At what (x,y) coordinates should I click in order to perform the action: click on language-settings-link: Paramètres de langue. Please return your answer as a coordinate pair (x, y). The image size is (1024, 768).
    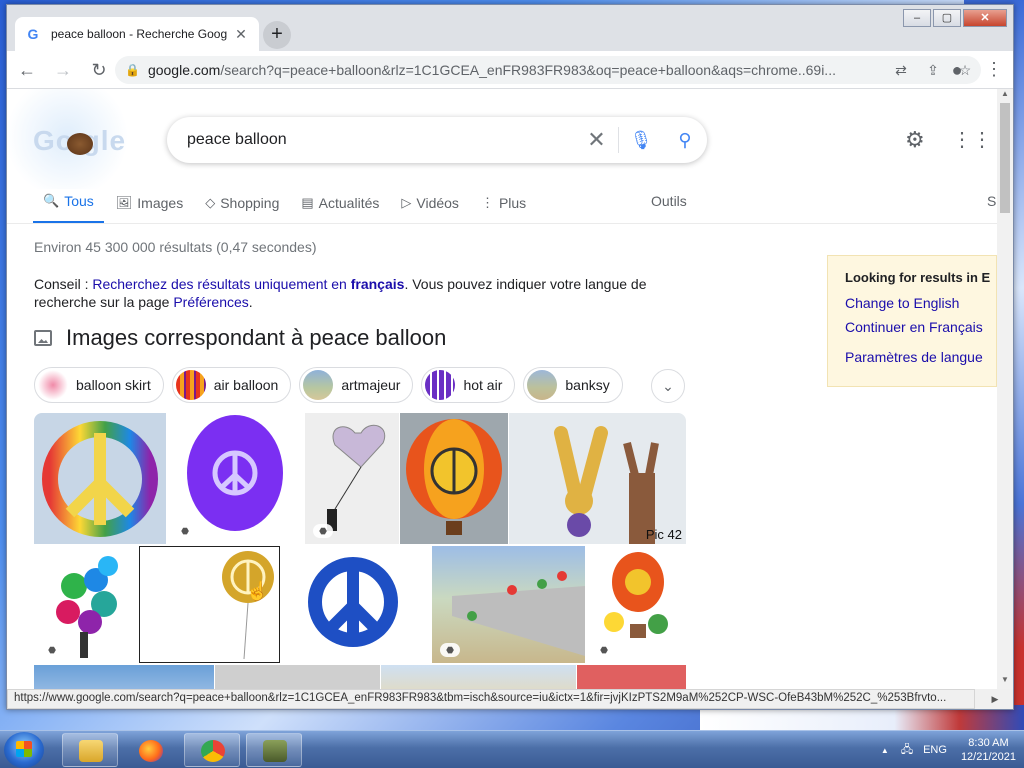
    Looking at the image, I should click on (920, 357).